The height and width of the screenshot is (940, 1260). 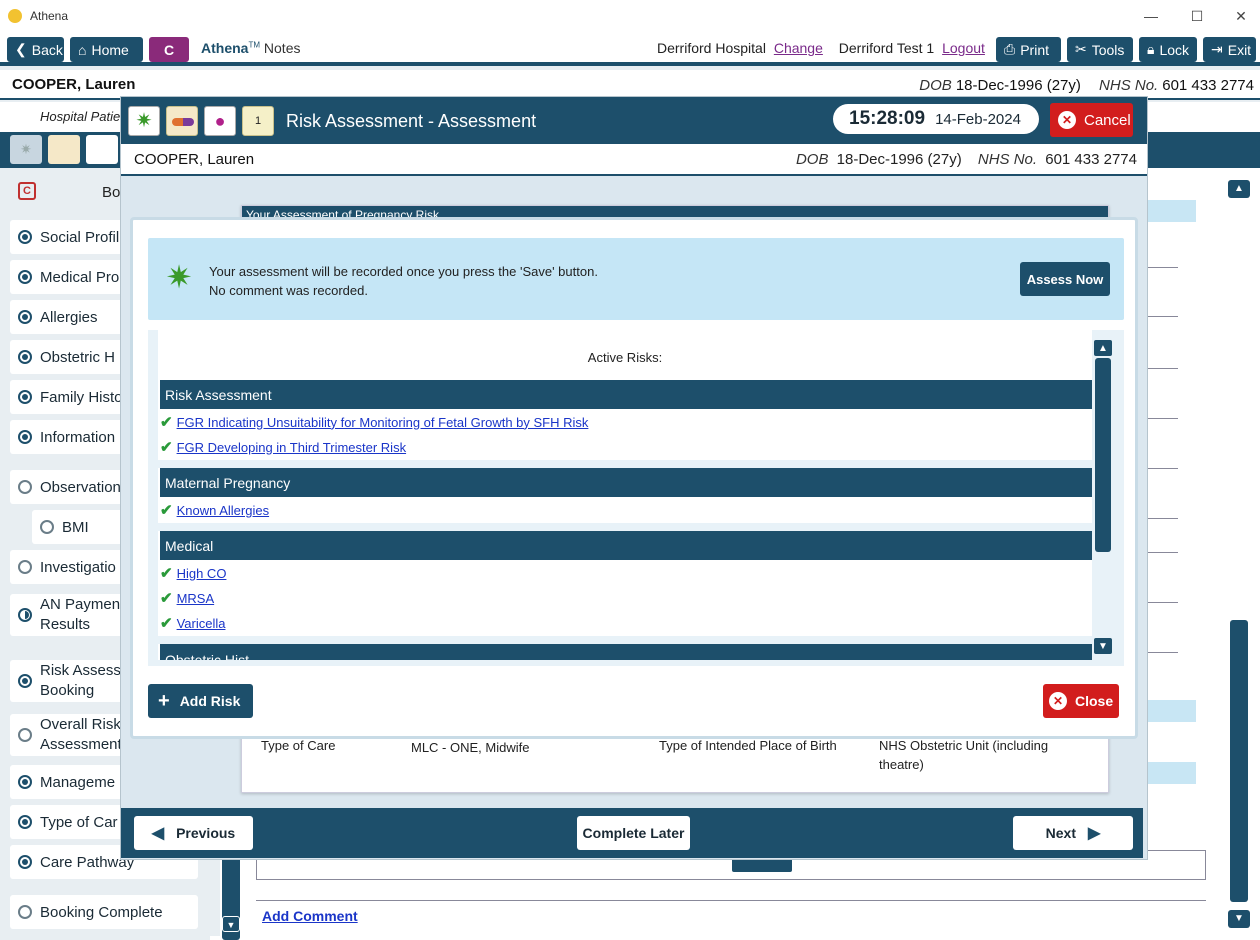 I want to click on risk-item: ✔ Varicella, so click(x=192, y=623).